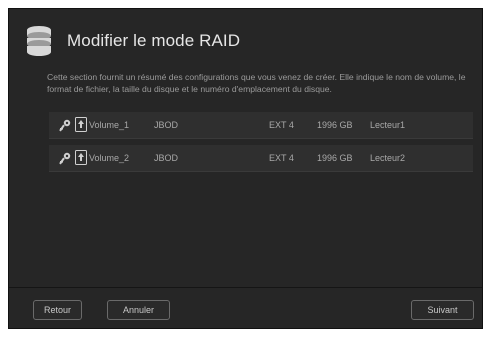 This screenshot has width=491, height=337. What do you see at coordinates (388, 158) in the screenshot?
I see `disk-slot: Lecteur2` at bounding box center [388, 158].